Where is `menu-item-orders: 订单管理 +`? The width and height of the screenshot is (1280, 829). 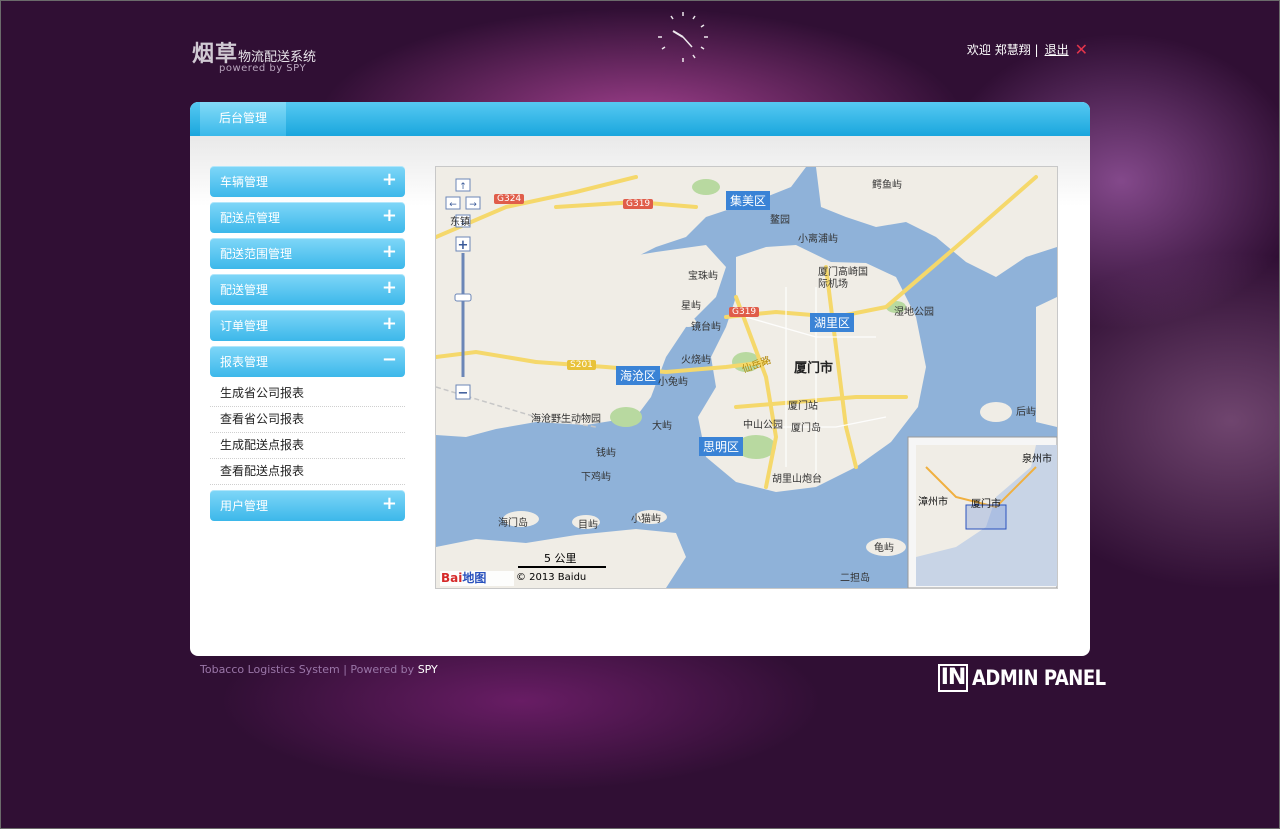 menu-item-orders: 订单管理 + is located at coordinates (307, 325).